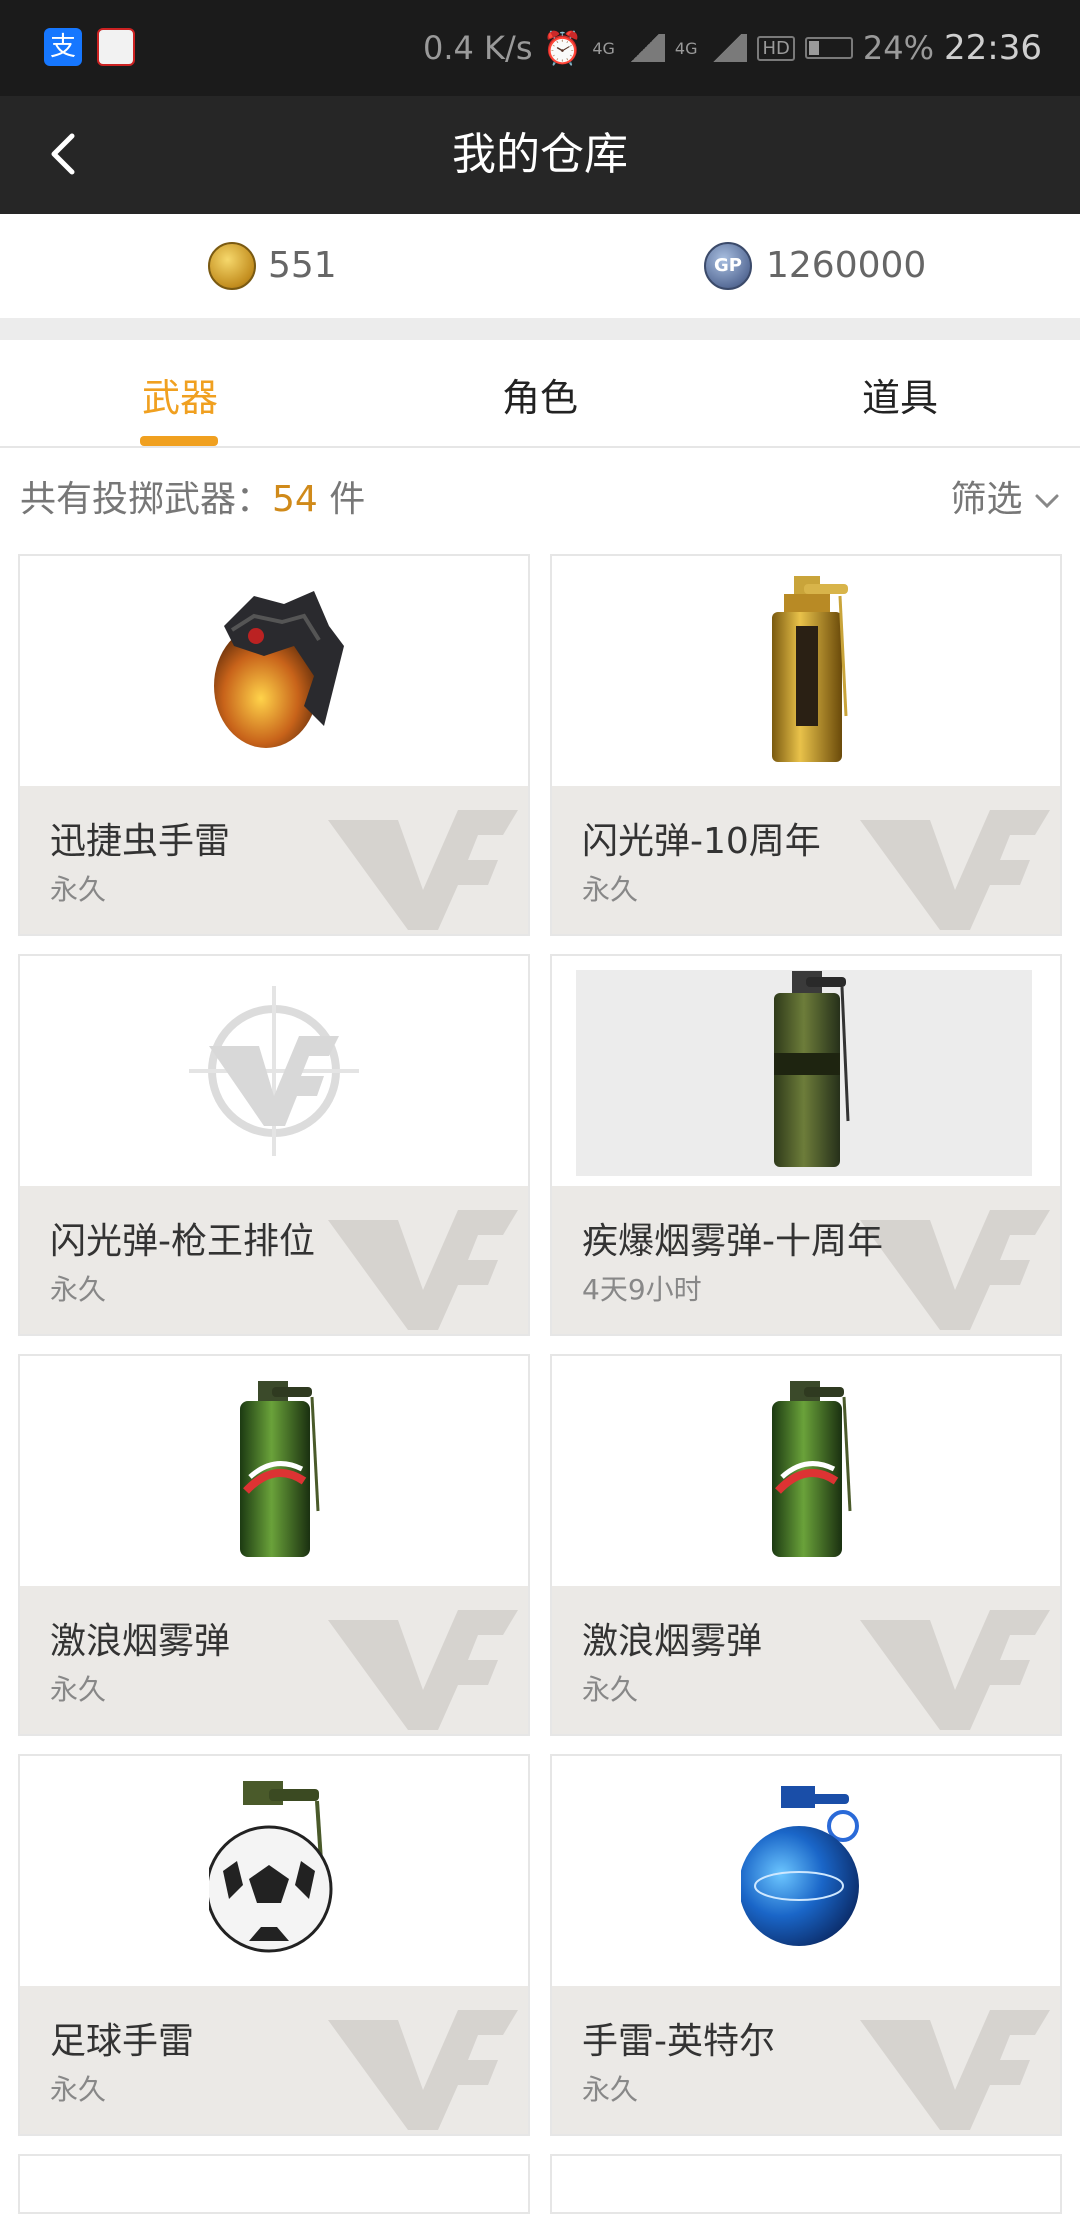 The image size is (1080, 2214). I want to click on cf-points: 551, so click(302, 265).